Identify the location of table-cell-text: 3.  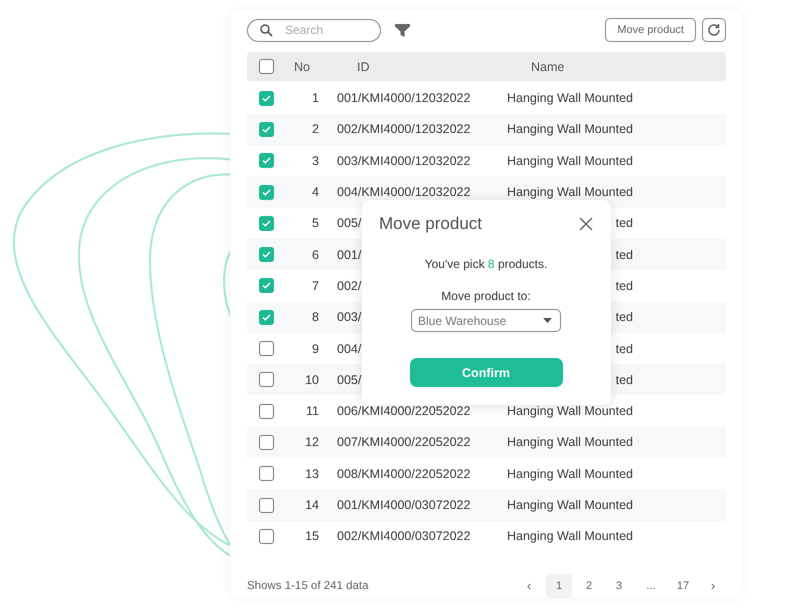
(315, 161).